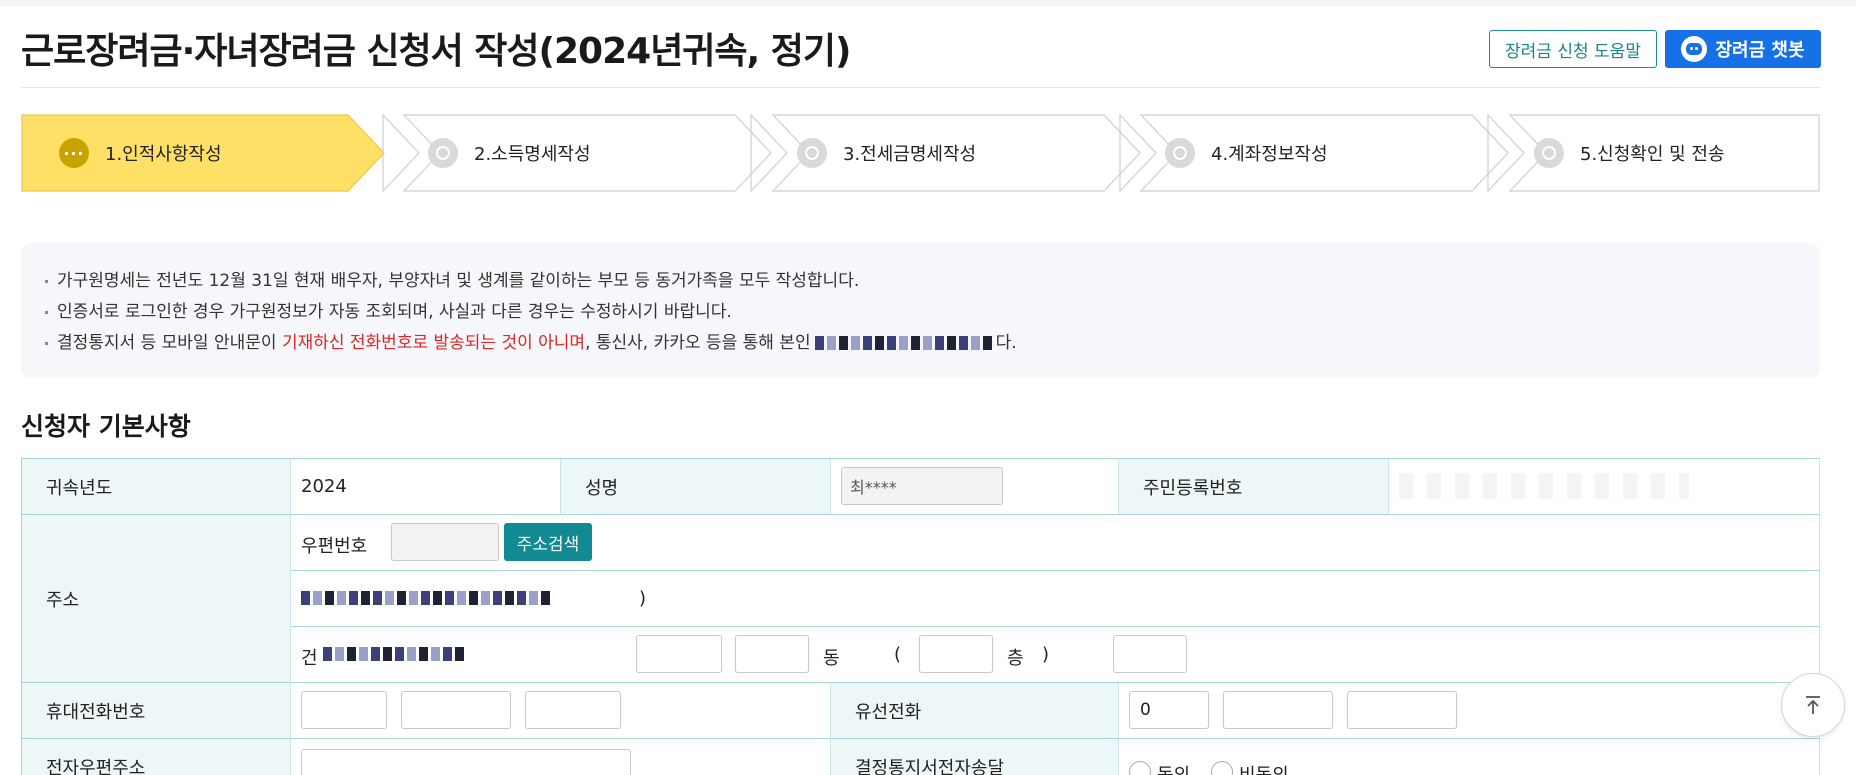  Describe the element at coordinates (1169, 710) in the screenshot. I see `landline-field-1: 0` at that location.